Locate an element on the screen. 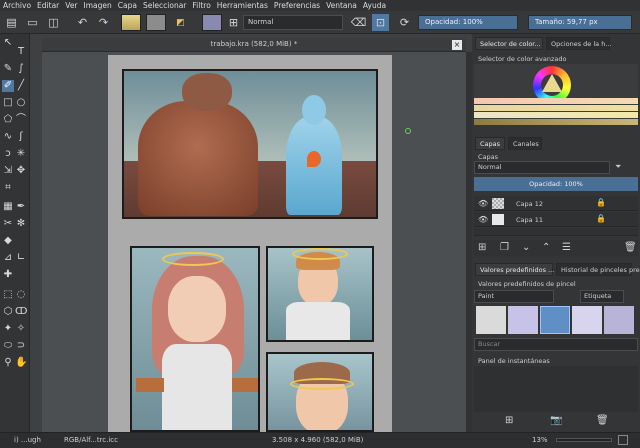 The width and height of the screenshot is (640, 448). layer-row is located at coordinates (556, 232).